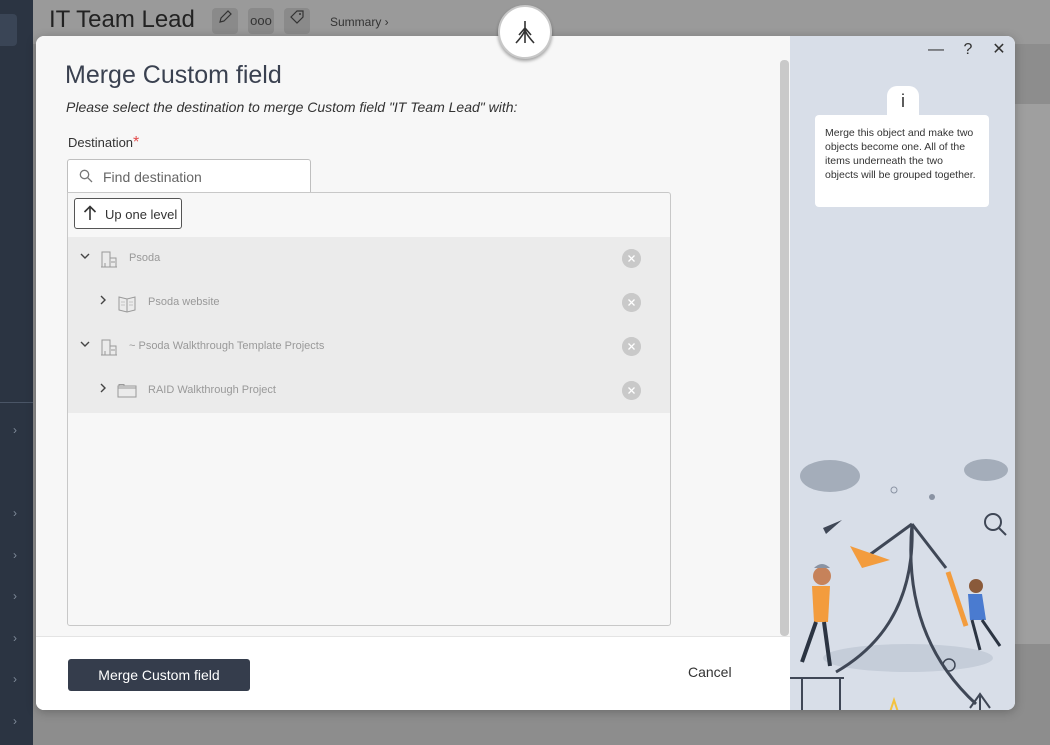 This screenshot has width=1050, height=745. I want to click on tree-row: Psoda, so click(369, 259).